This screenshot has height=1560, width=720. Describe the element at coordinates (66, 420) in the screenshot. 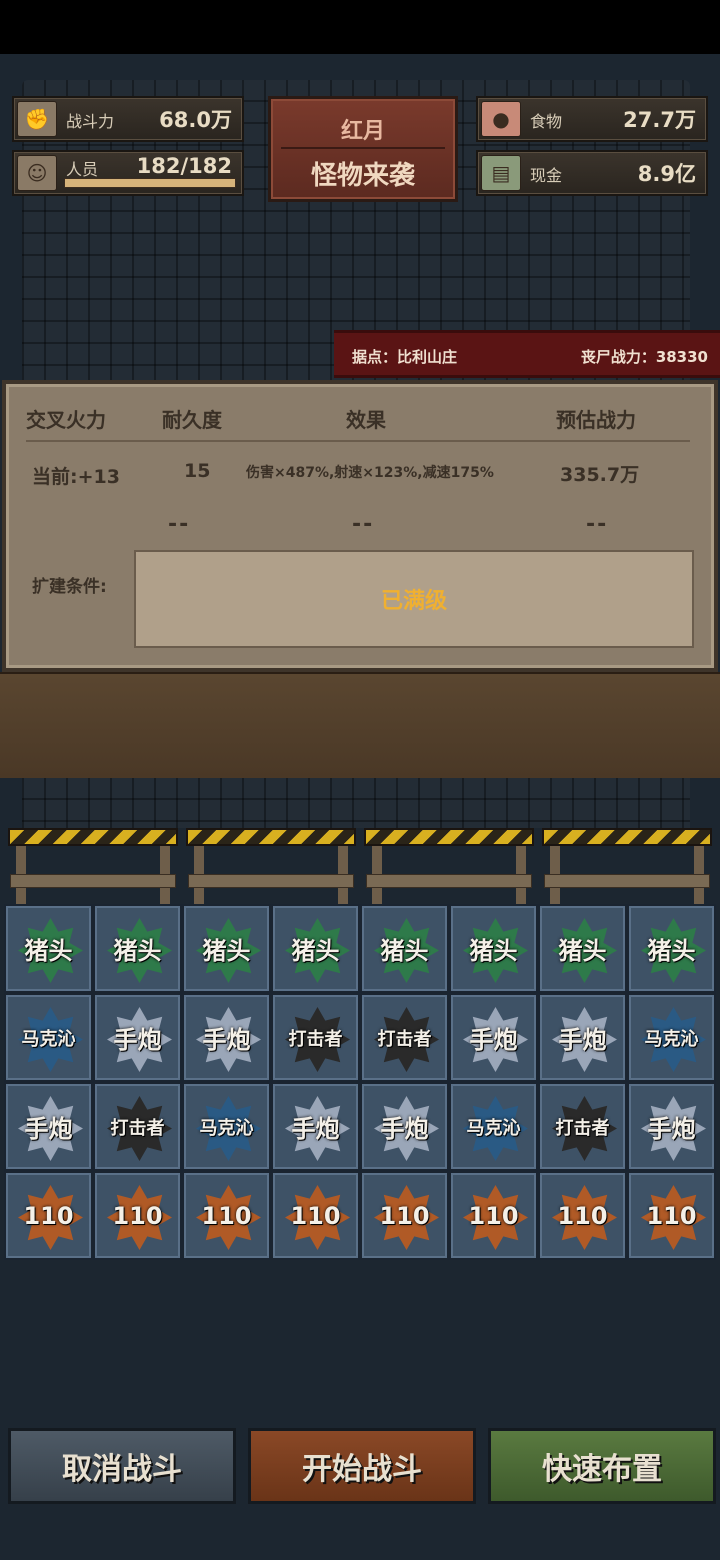

I see `header-crossfire: 交叉火力` at that location.